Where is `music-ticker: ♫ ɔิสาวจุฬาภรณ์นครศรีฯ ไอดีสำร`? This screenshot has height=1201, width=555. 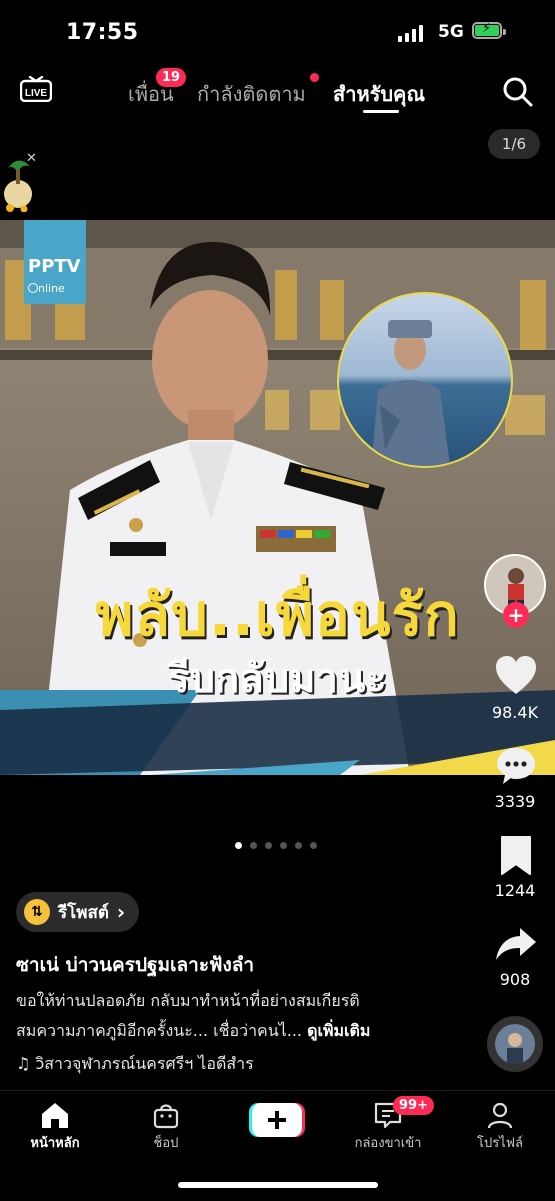
music-ticker: ♫ ɔิสาวจุฬาภรณ์นครศรีฯ ไอดีสำร is located at coordinates (135, 1064).